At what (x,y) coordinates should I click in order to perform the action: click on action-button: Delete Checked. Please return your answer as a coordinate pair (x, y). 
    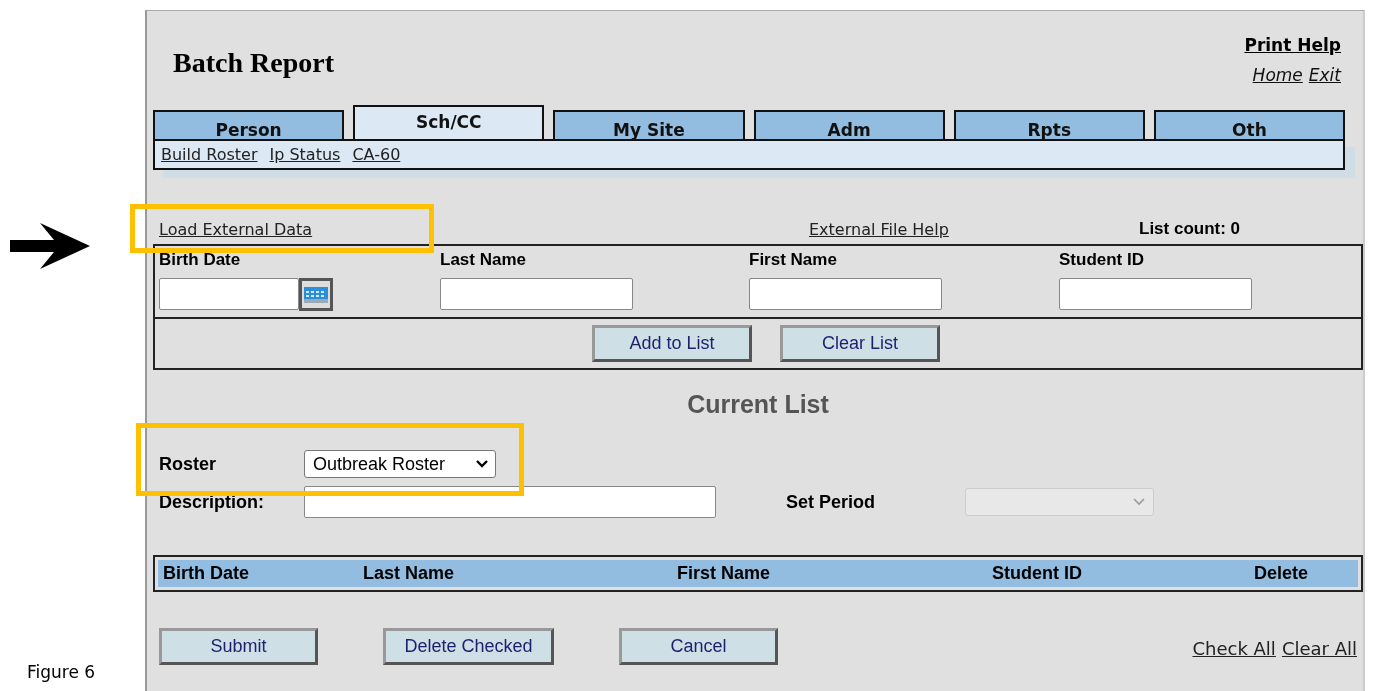
    Looking at the image, I should click on (468, 646).